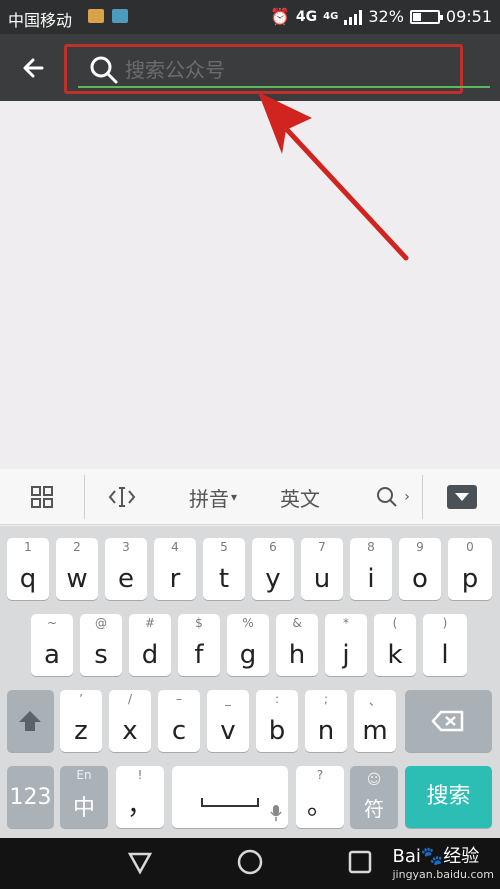 Image resolution: width=500 pixels, height=889 pixels. Describe the element at coordinates (52, 645) in the screenshot. I see `key-a: ~ a` at that location.